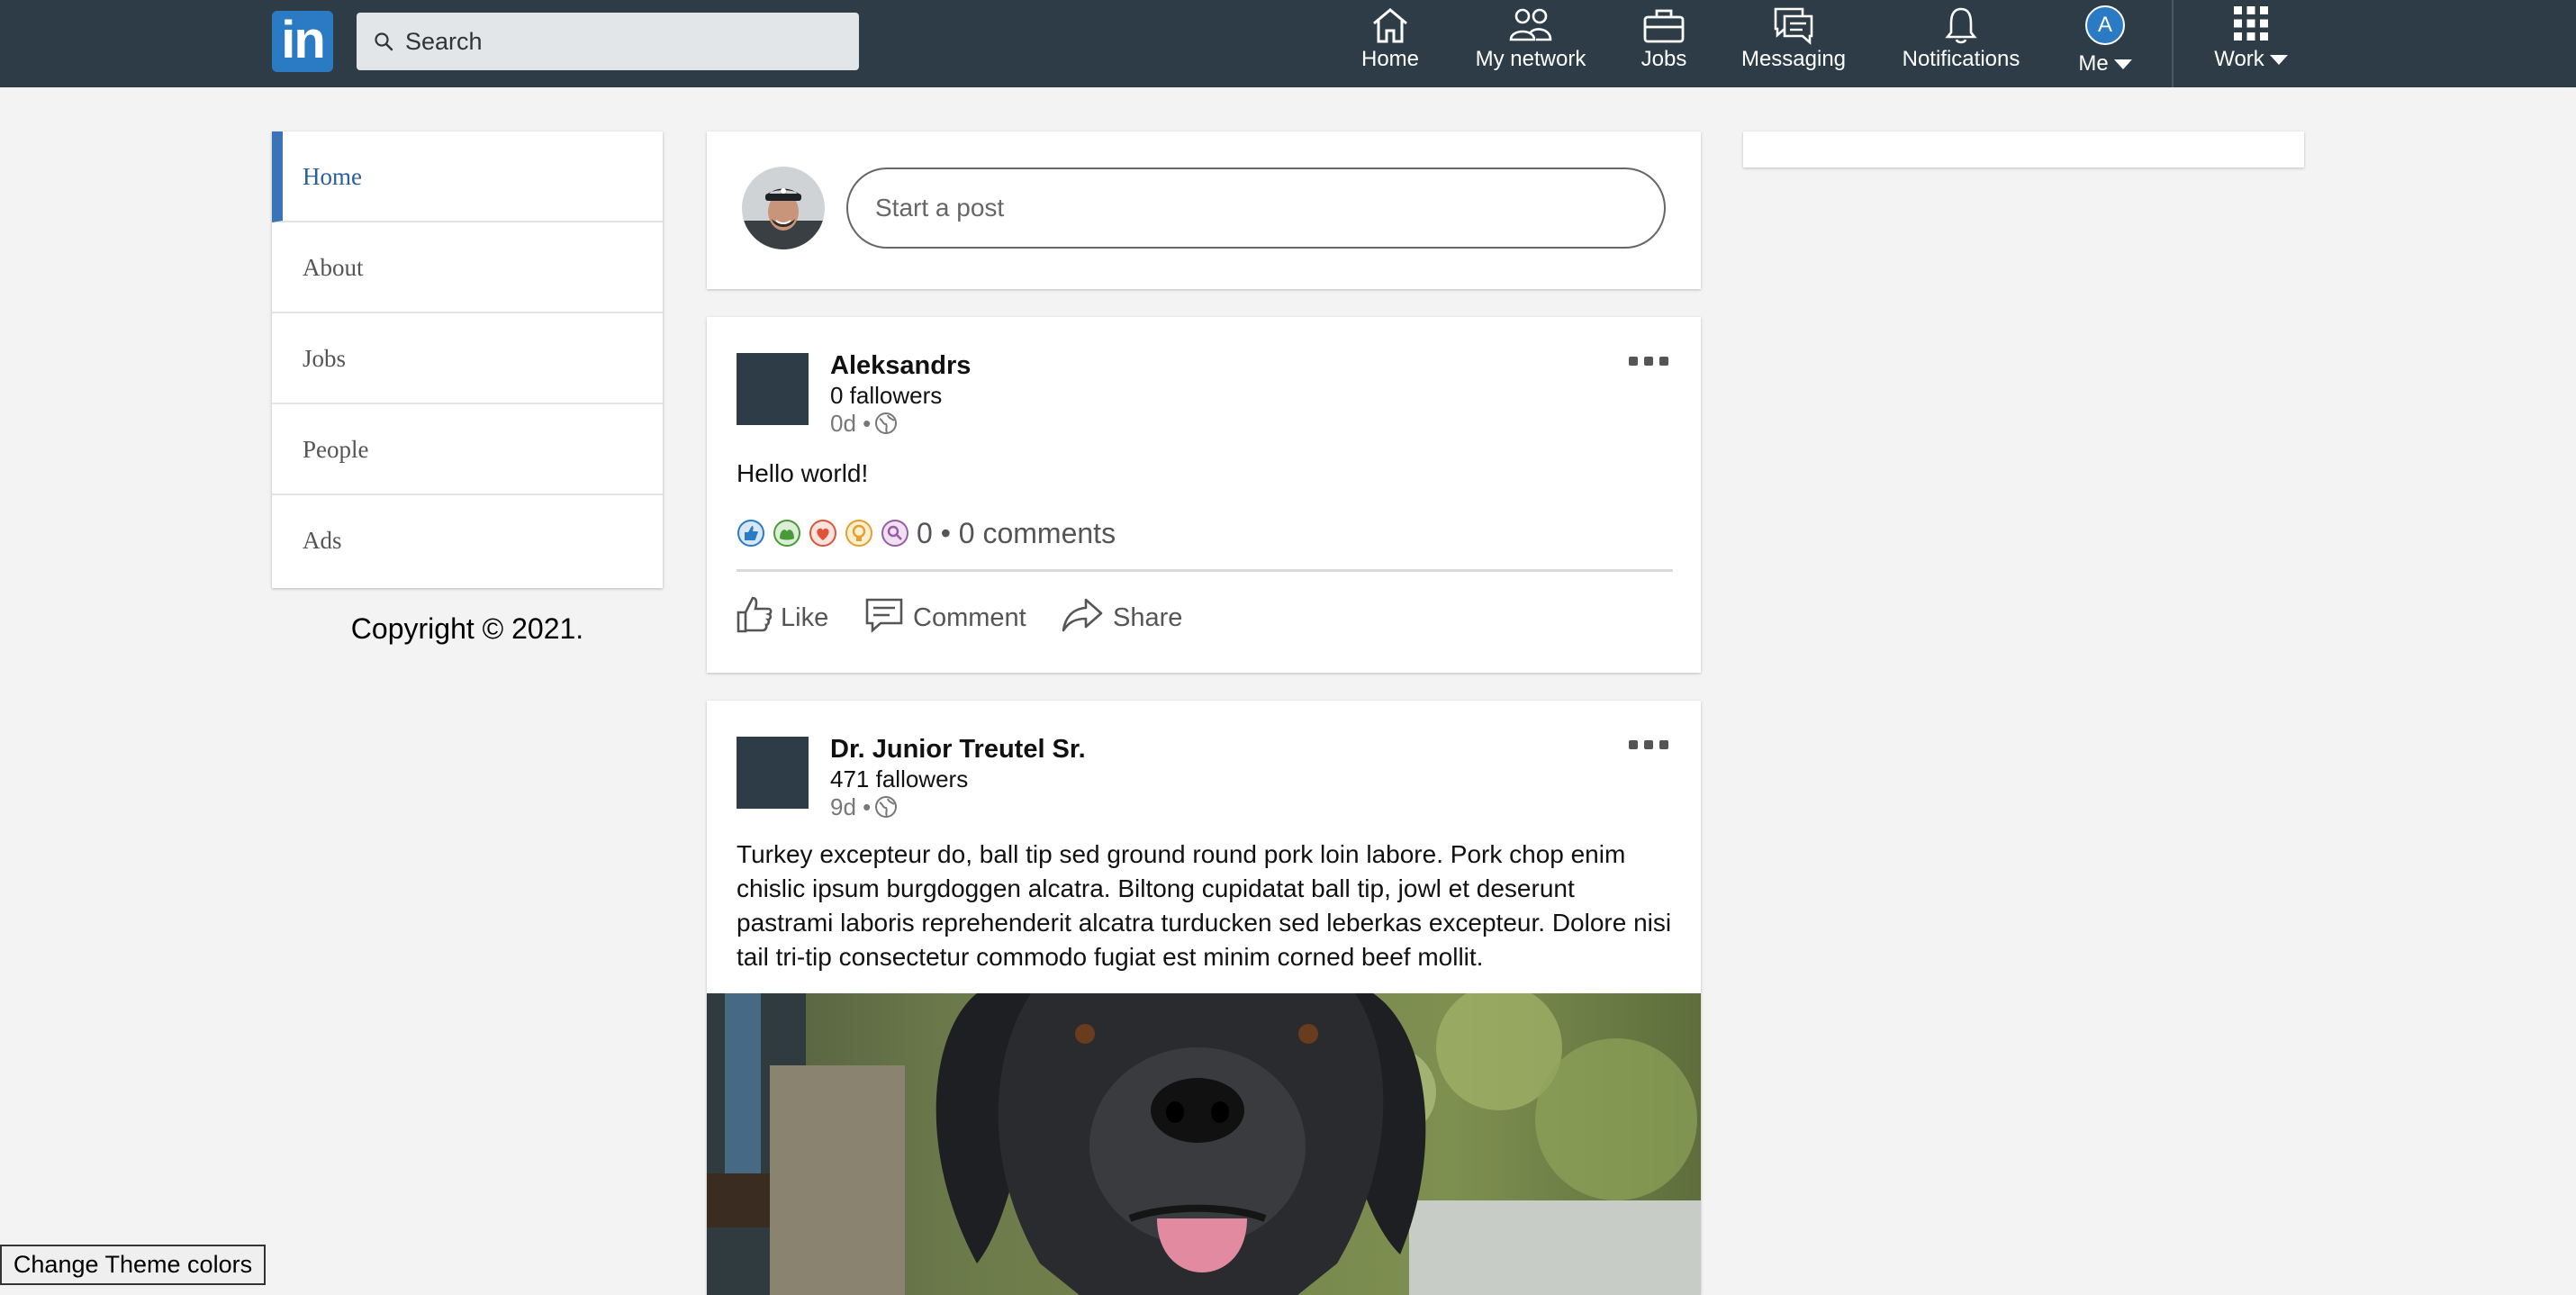  Describe the element at coordinates (1082, 615) in the screenshot. I see `share-arrow-icon` at that location.